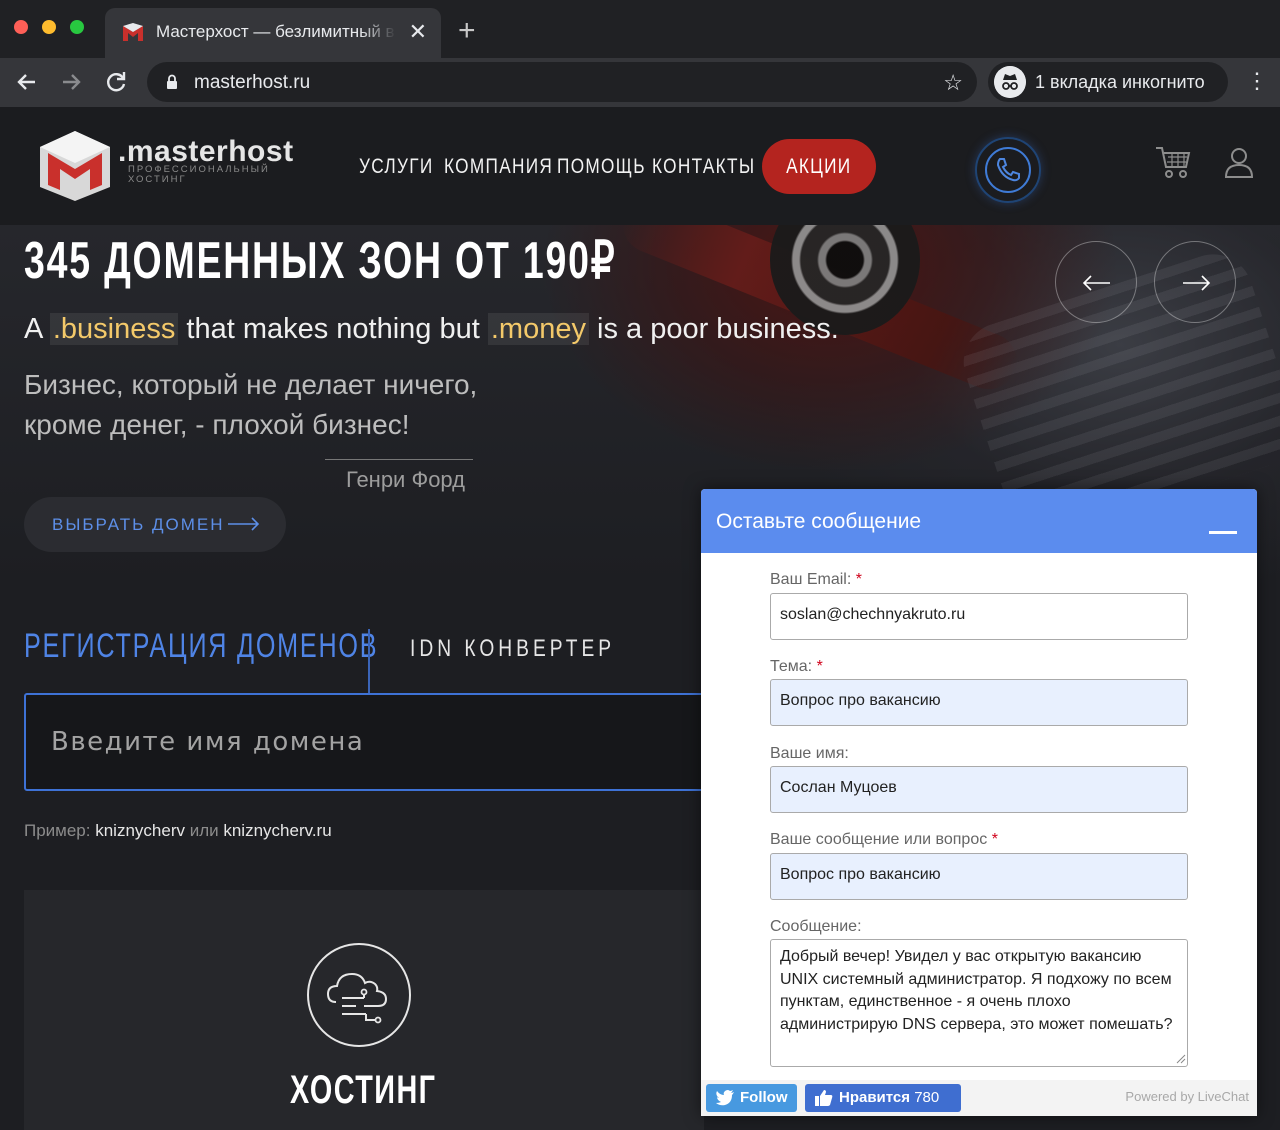 Image resolution: width=1280 pixels, height=1130 pixels. I want to click on nav-services: УСЛУГИ, so click(396, 167).